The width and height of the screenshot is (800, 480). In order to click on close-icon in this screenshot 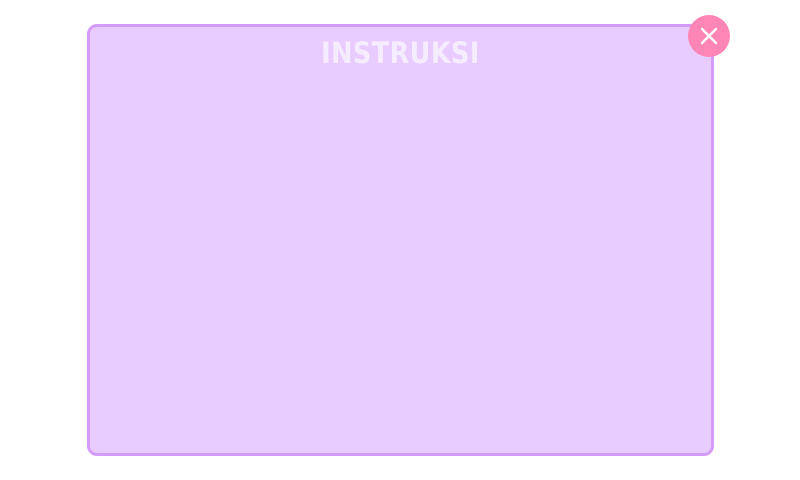, I will do `click(709, 36)`.